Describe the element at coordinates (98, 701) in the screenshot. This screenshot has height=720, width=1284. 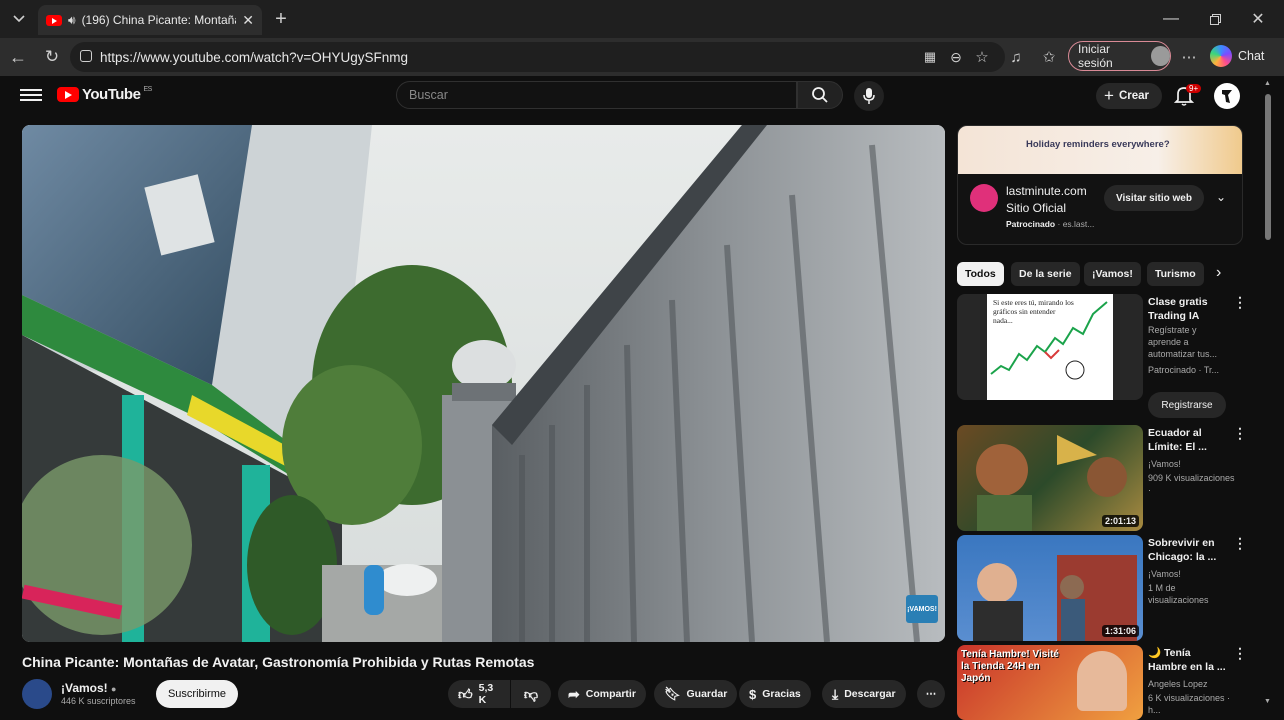
I see `subscriber-count: 446 K suscriptores` at that location.